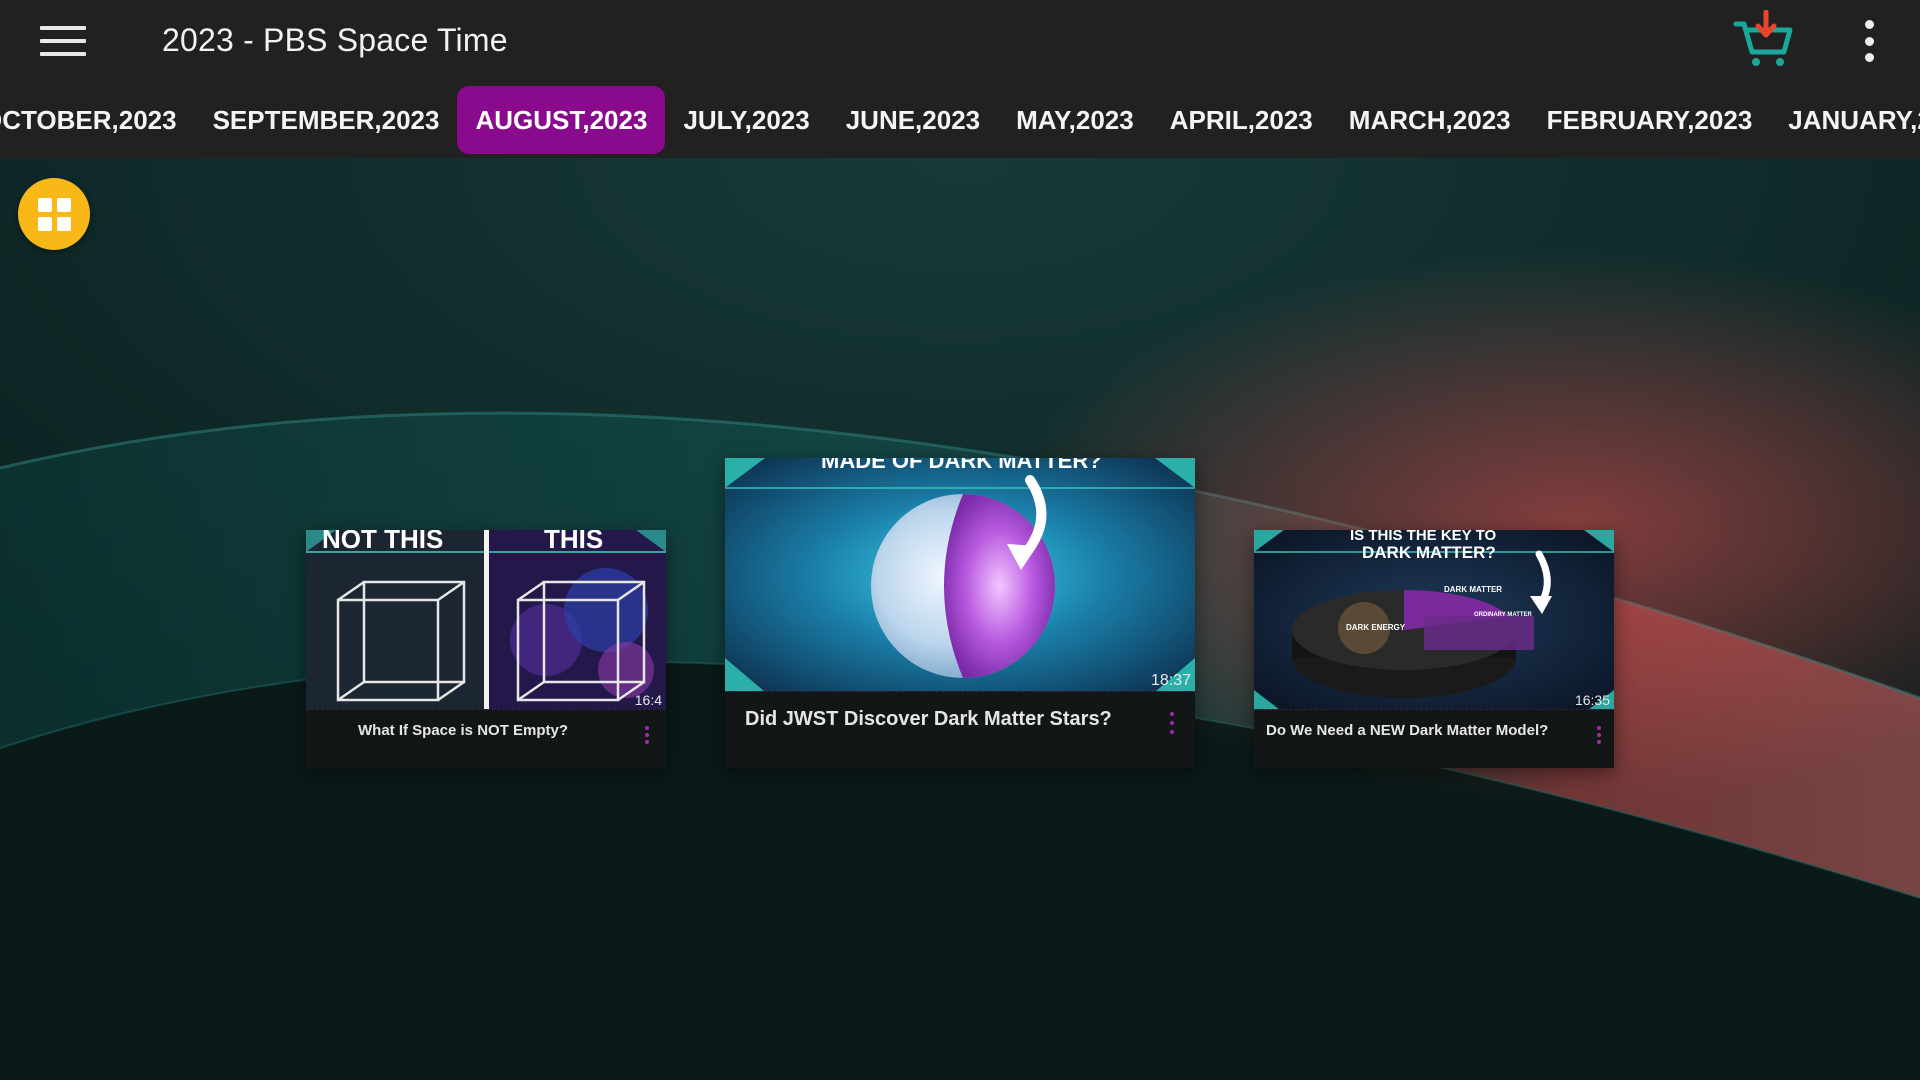 The image size is (1920, 1080). Describe the element at coordinates (1503, 615) in the screenshot. I see `pie-label-ordinary-matter: ORDINARY MATTER` at that location.